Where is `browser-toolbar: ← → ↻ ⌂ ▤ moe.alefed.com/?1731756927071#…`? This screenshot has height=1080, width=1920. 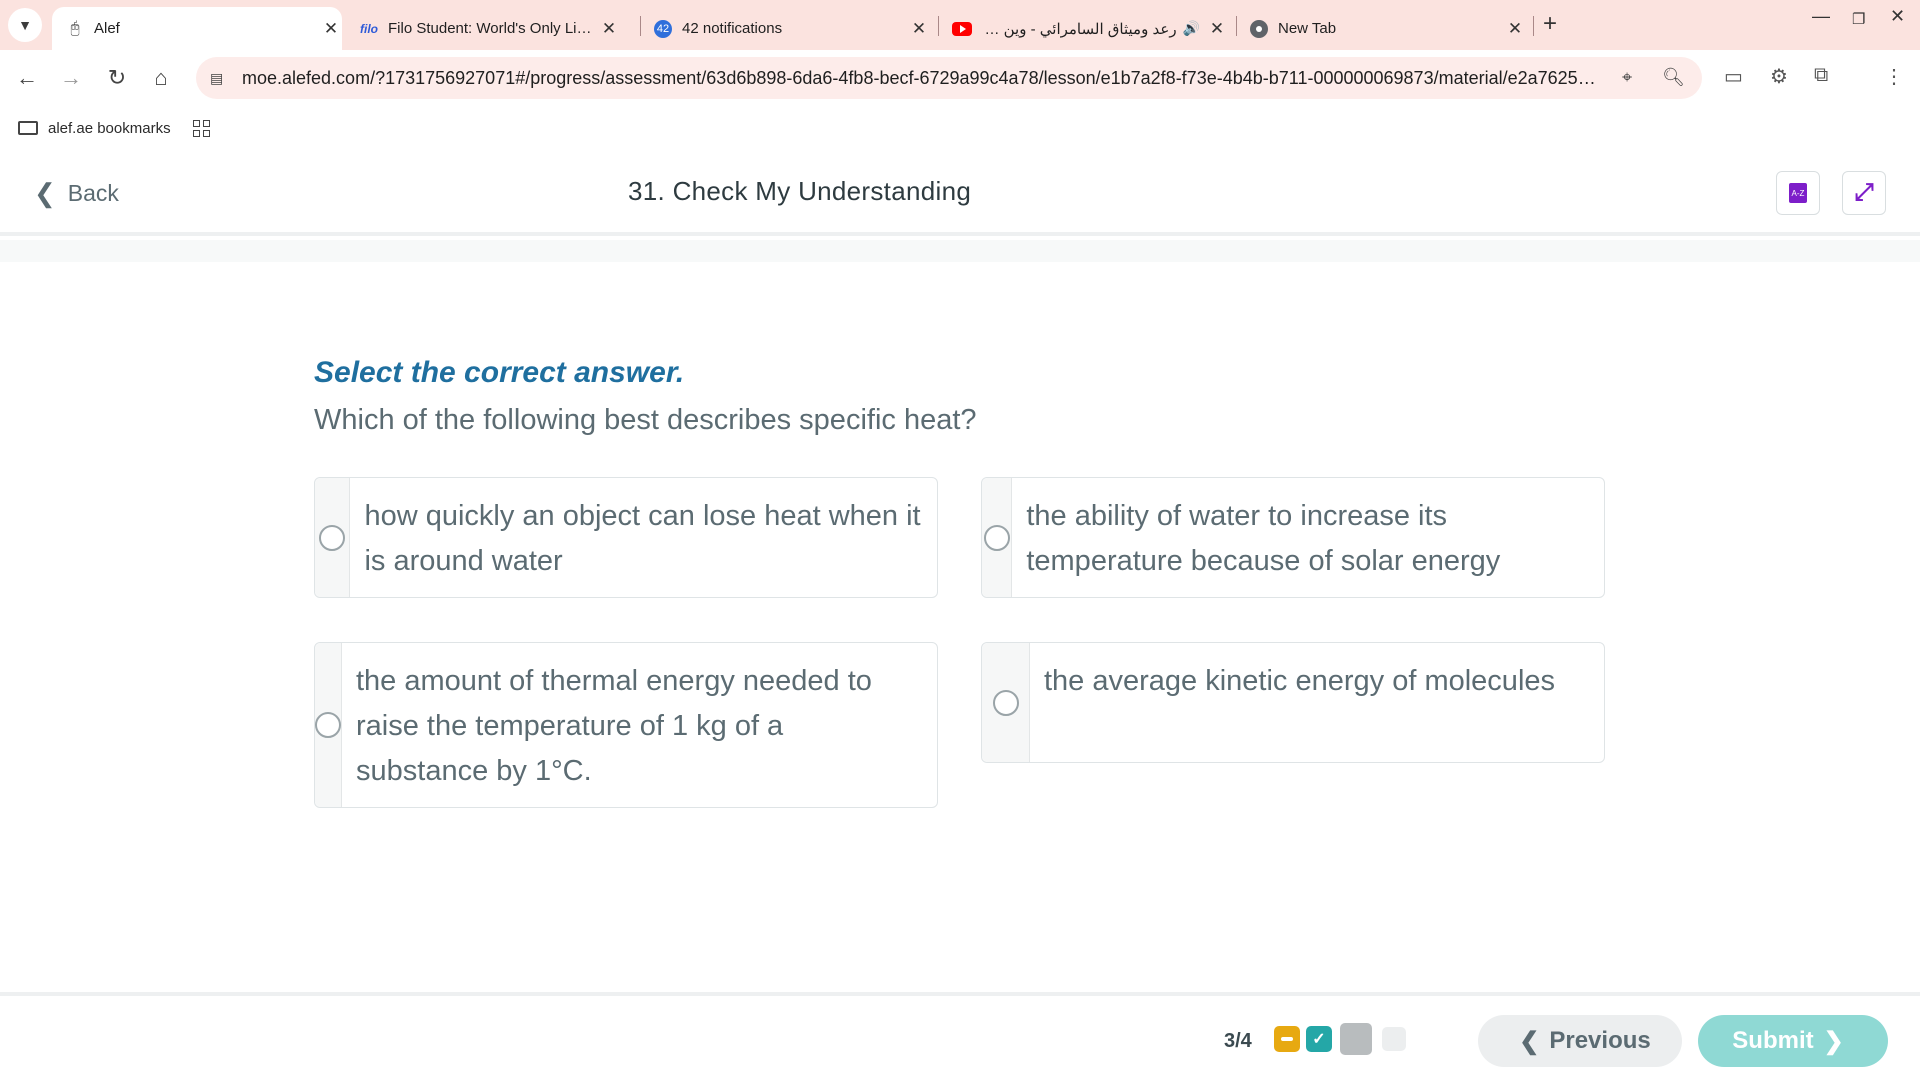
browser-toolbar: ← → ↻ ⌂ ▤ moe.alefed.com/?1731756927071#… is located at coordinates (960, 78).